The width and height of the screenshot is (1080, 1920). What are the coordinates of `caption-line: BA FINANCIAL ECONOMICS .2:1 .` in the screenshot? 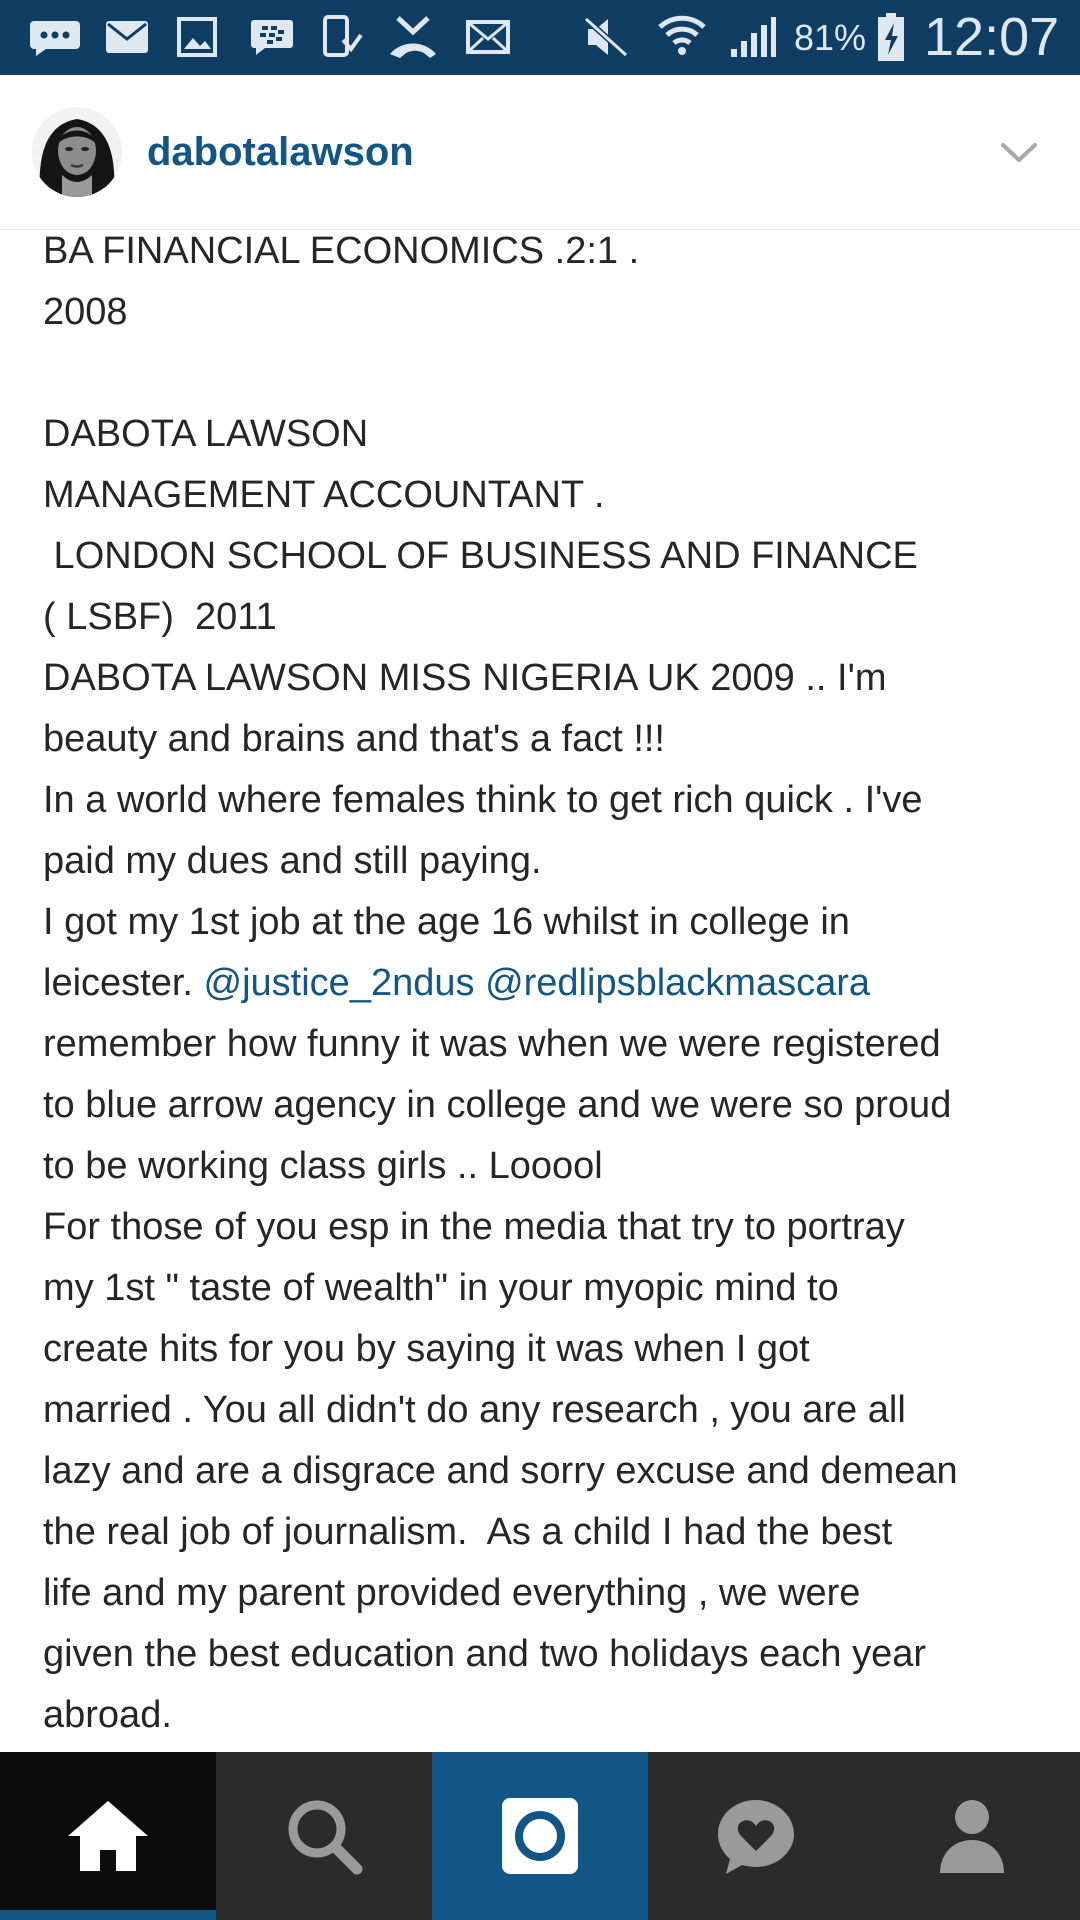 It's located at (341, 251).